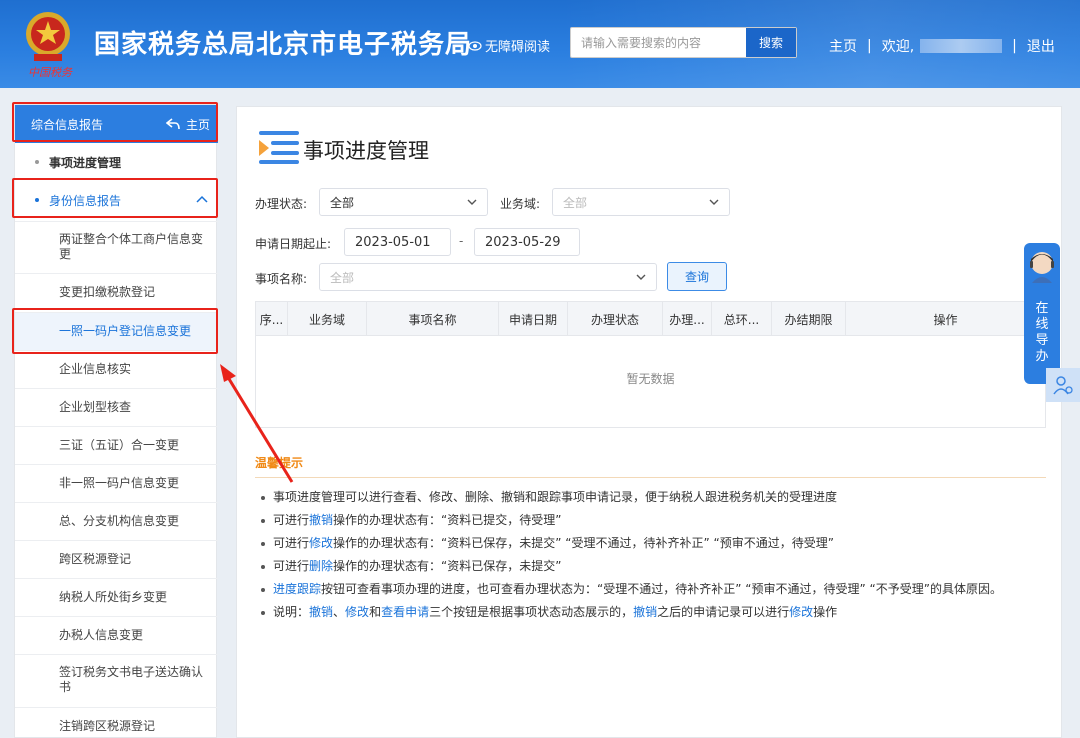 Image resolution: width=1080 pixels, height=738 pixels. I want to click on online-guide-button: 在线导办, so click(1042, 313).